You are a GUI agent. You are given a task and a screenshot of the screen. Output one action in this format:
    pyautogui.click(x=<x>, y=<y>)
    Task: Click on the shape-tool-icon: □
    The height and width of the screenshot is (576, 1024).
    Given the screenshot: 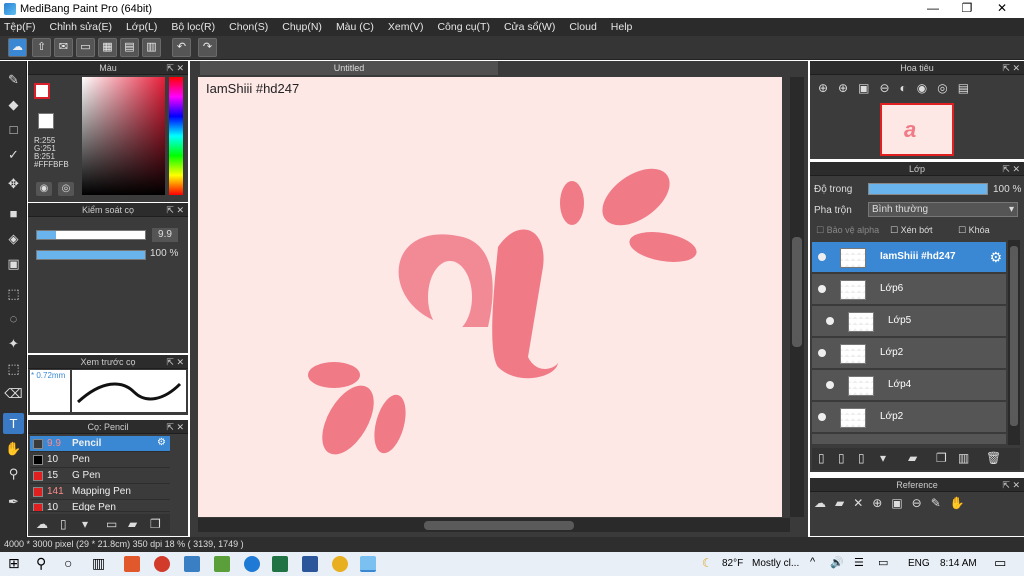 What is the action you would take?
    pyautogui.click(x=13, y=129)
    